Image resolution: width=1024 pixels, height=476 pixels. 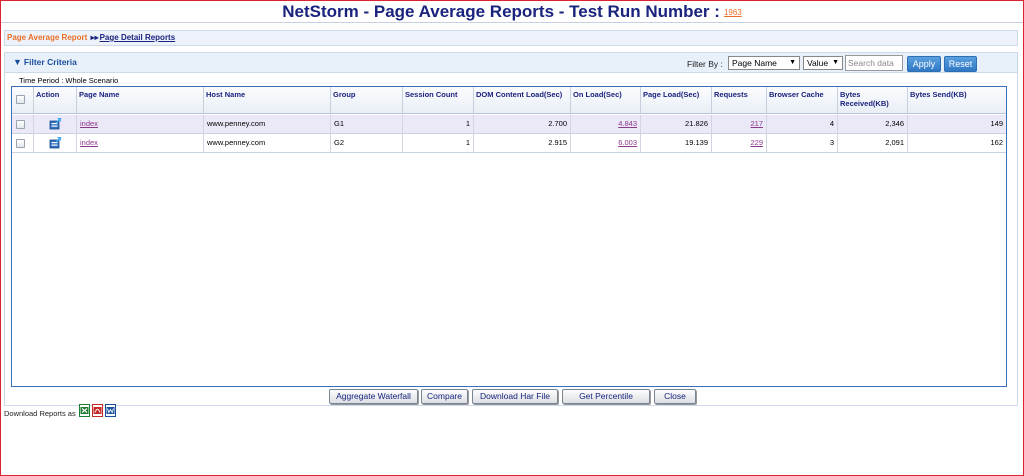 What do you see at coordinates (996, 123) in the screenshot?
I see `bytes-send-cell: 149` at bounding box center [996, 123].